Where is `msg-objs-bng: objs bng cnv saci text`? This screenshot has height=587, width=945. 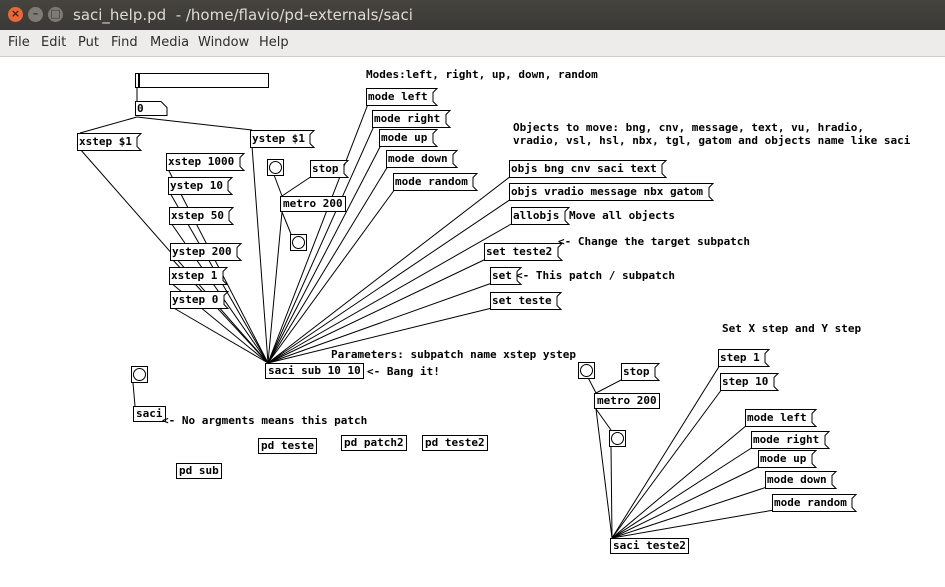
msg-objs-bng: objs bng cnv saci text is located at coordinates (588, 169).